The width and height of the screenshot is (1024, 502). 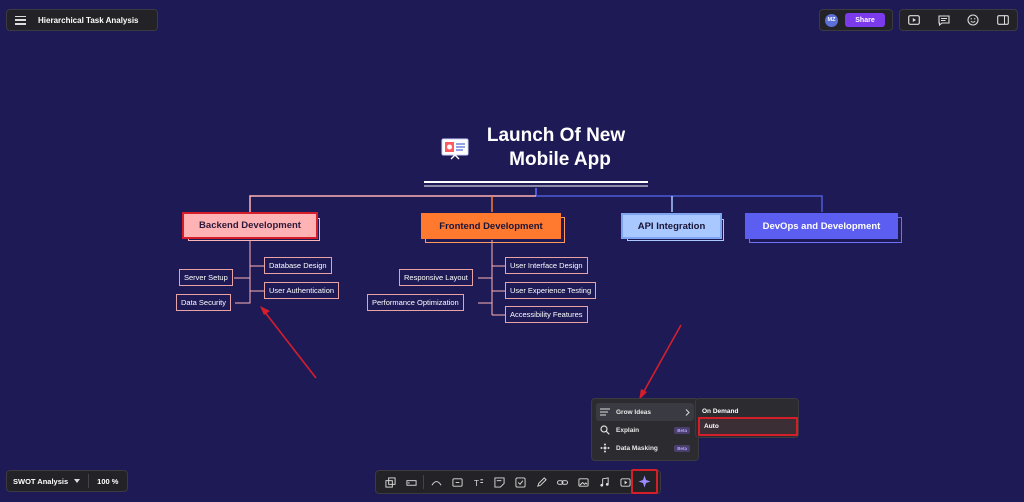 I want to click on bottom-toolbar: T, so click(x=518, y=482).